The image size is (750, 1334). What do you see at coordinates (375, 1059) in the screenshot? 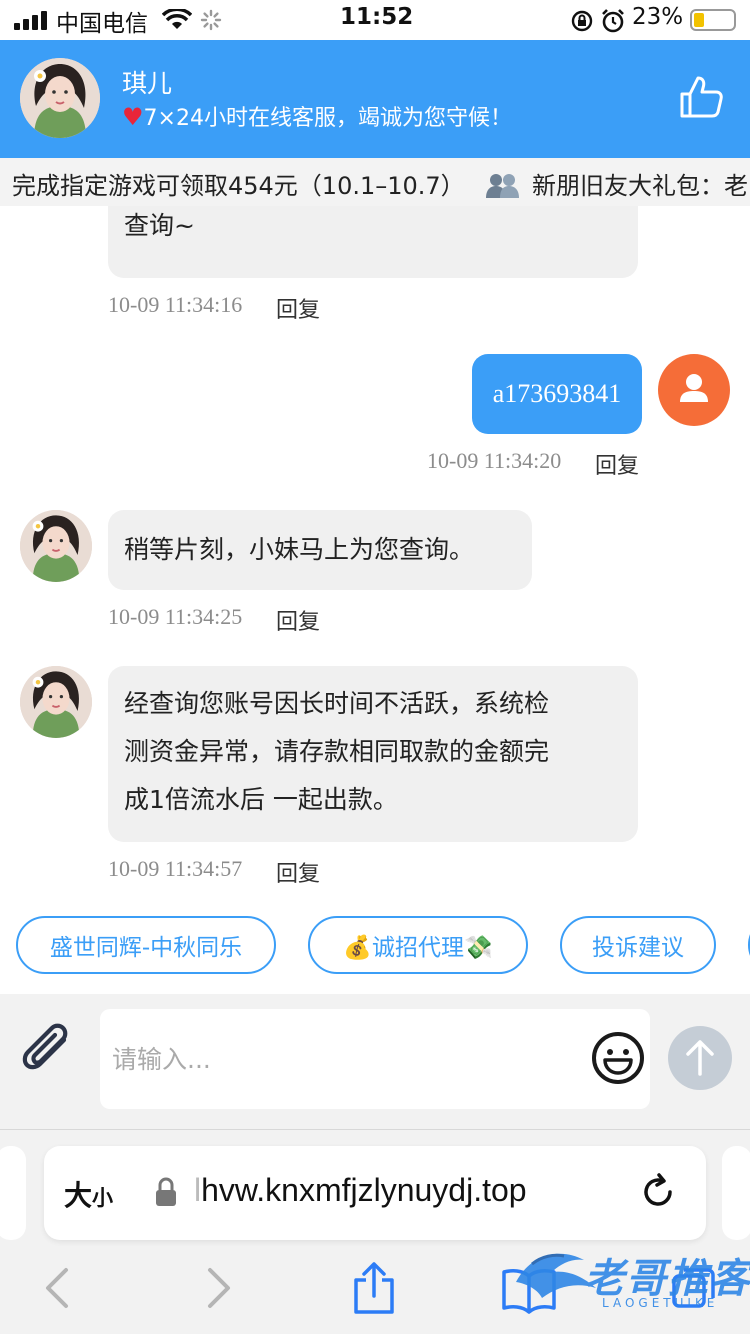
I see `message-input` at bounding box center [375, 1059].